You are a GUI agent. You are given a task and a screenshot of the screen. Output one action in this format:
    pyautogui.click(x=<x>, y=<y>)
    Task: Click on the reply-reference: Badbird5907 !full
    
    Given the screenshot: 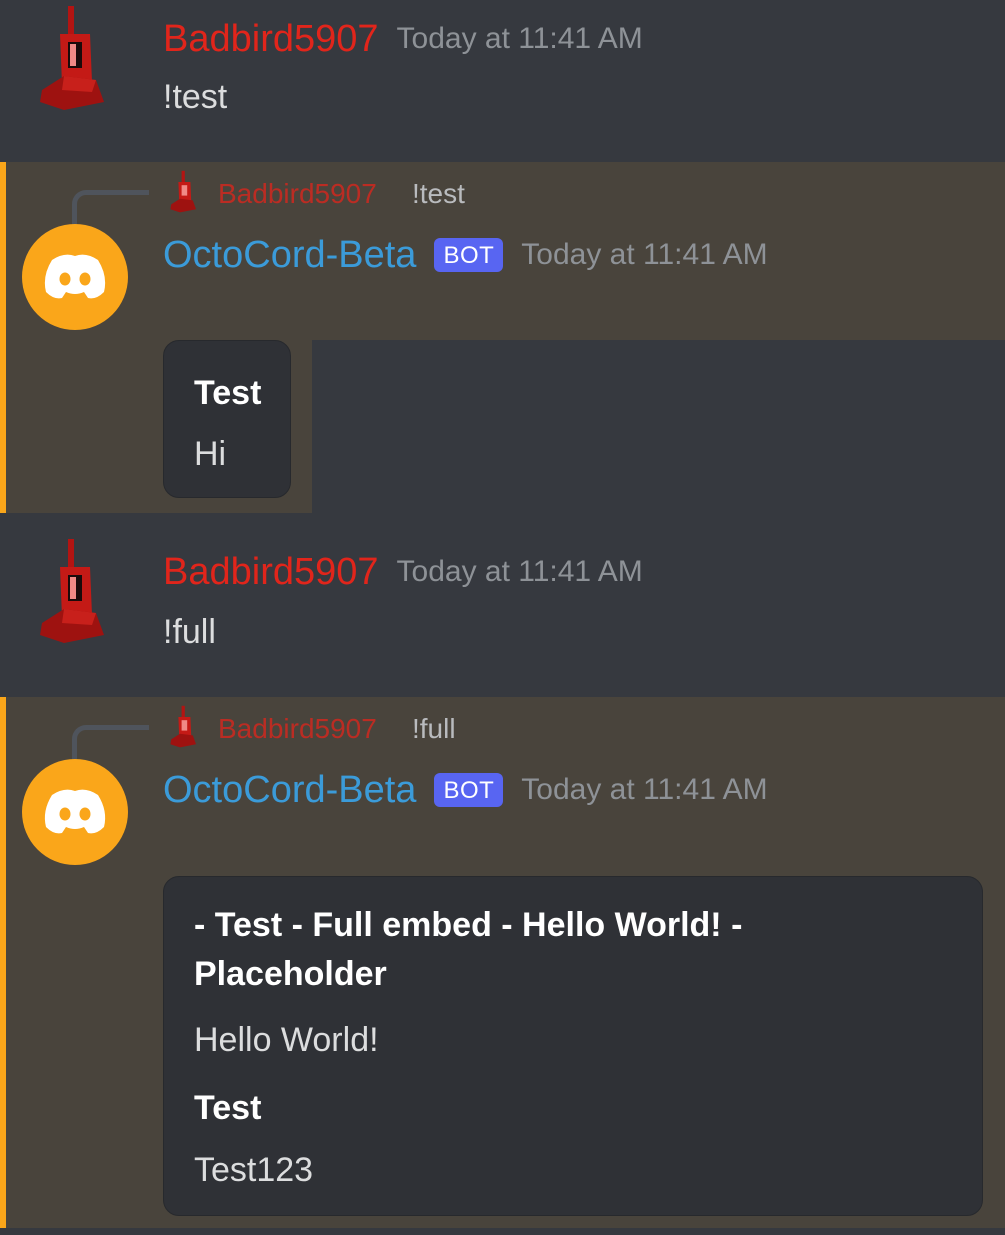 What is the action you would take?
    pyautogui.click(x=372, y=735)
    